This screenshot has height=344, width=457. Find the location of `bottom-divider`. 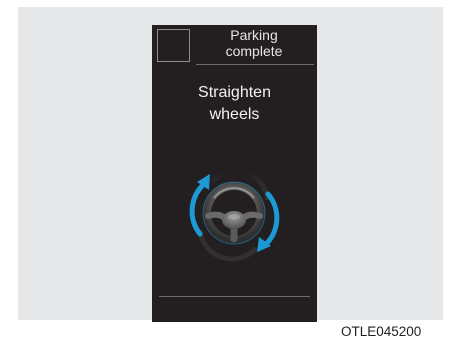

bottom-divider is located at coordinates (234, 296).